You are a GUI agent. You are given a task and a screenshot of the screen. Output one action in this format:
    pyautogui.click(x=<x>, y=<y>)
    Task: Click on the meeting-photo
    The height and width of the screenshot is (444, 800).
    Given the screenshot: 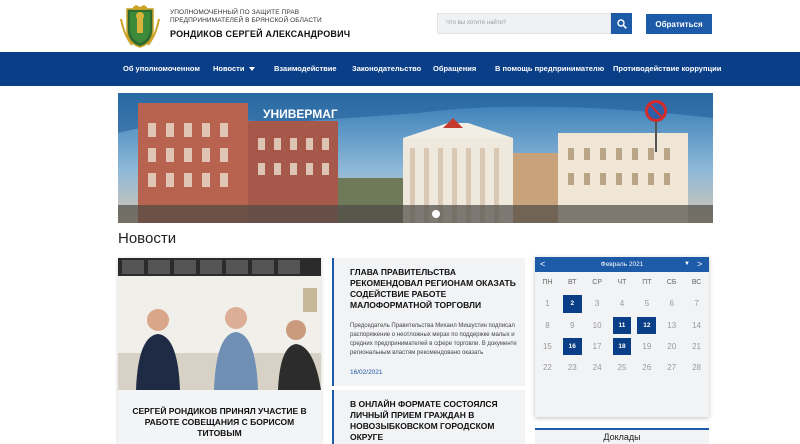 What is the action you would take?
    pyautogui.click(x=219, y=324)
    